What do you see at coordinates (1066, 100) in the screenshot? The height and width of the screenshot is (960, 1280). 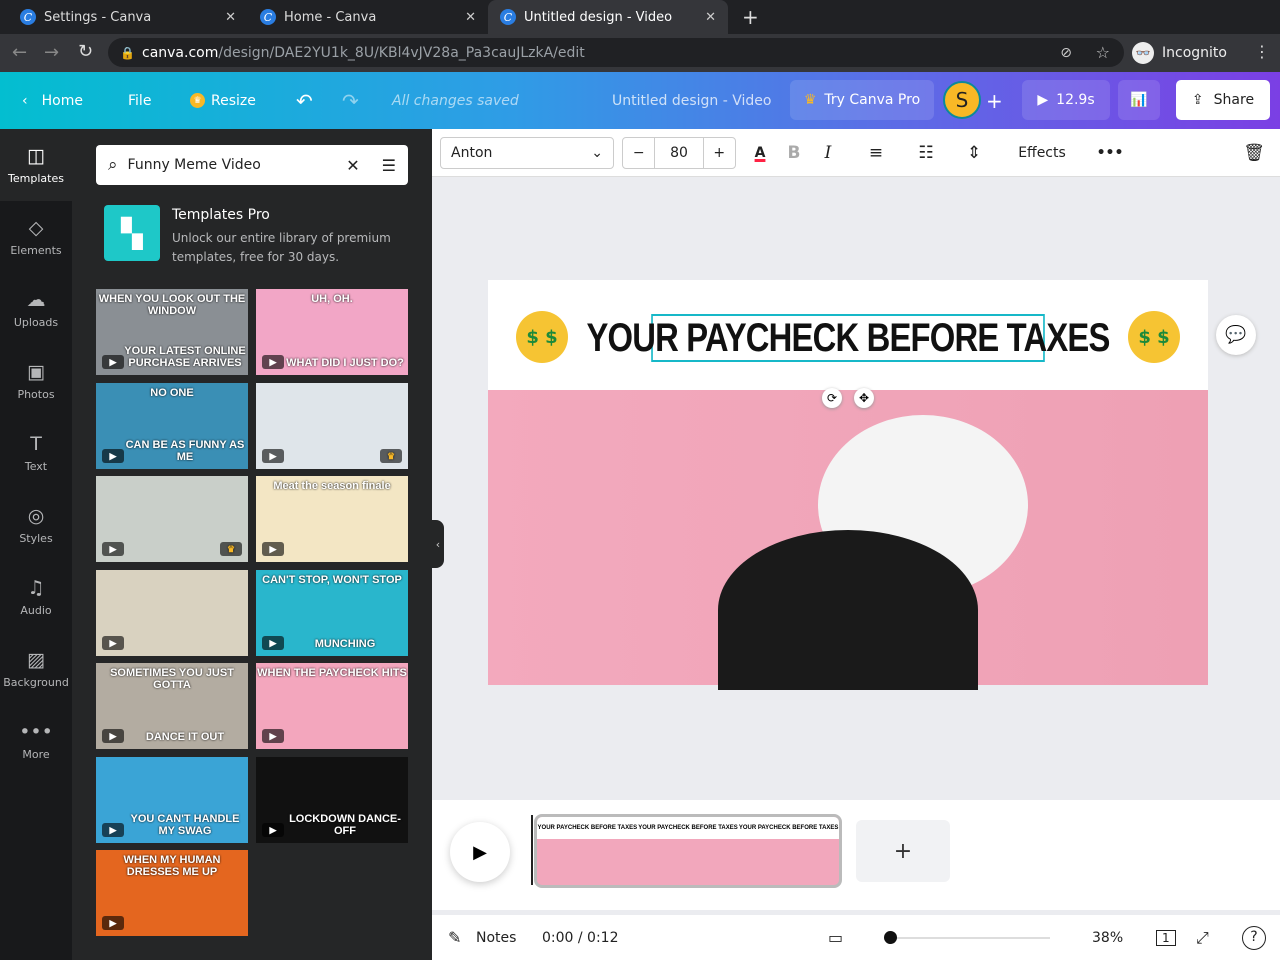 I see `play-preview-button: ▶ 12.9s` at bounding box center [1066, 100].